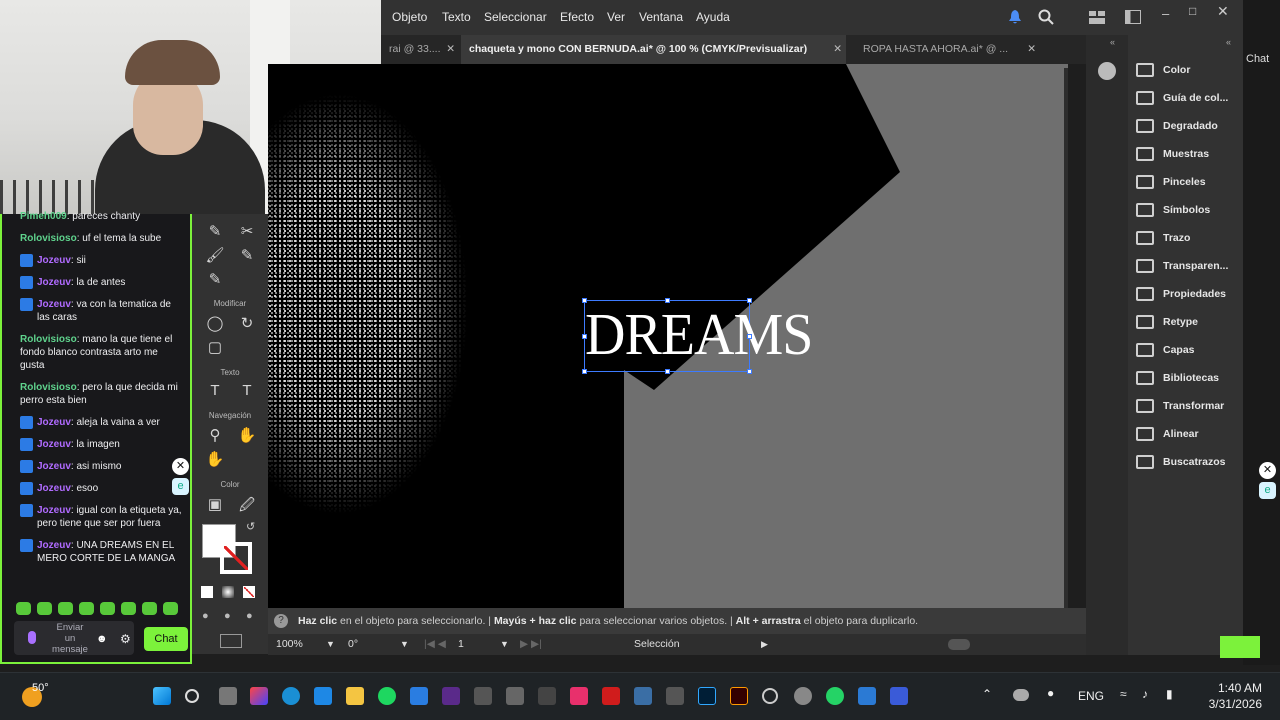  I want to click on tab-doc-3: ROPA HASTA AHORA.ai* @ ... ✕, so click(947, 49).